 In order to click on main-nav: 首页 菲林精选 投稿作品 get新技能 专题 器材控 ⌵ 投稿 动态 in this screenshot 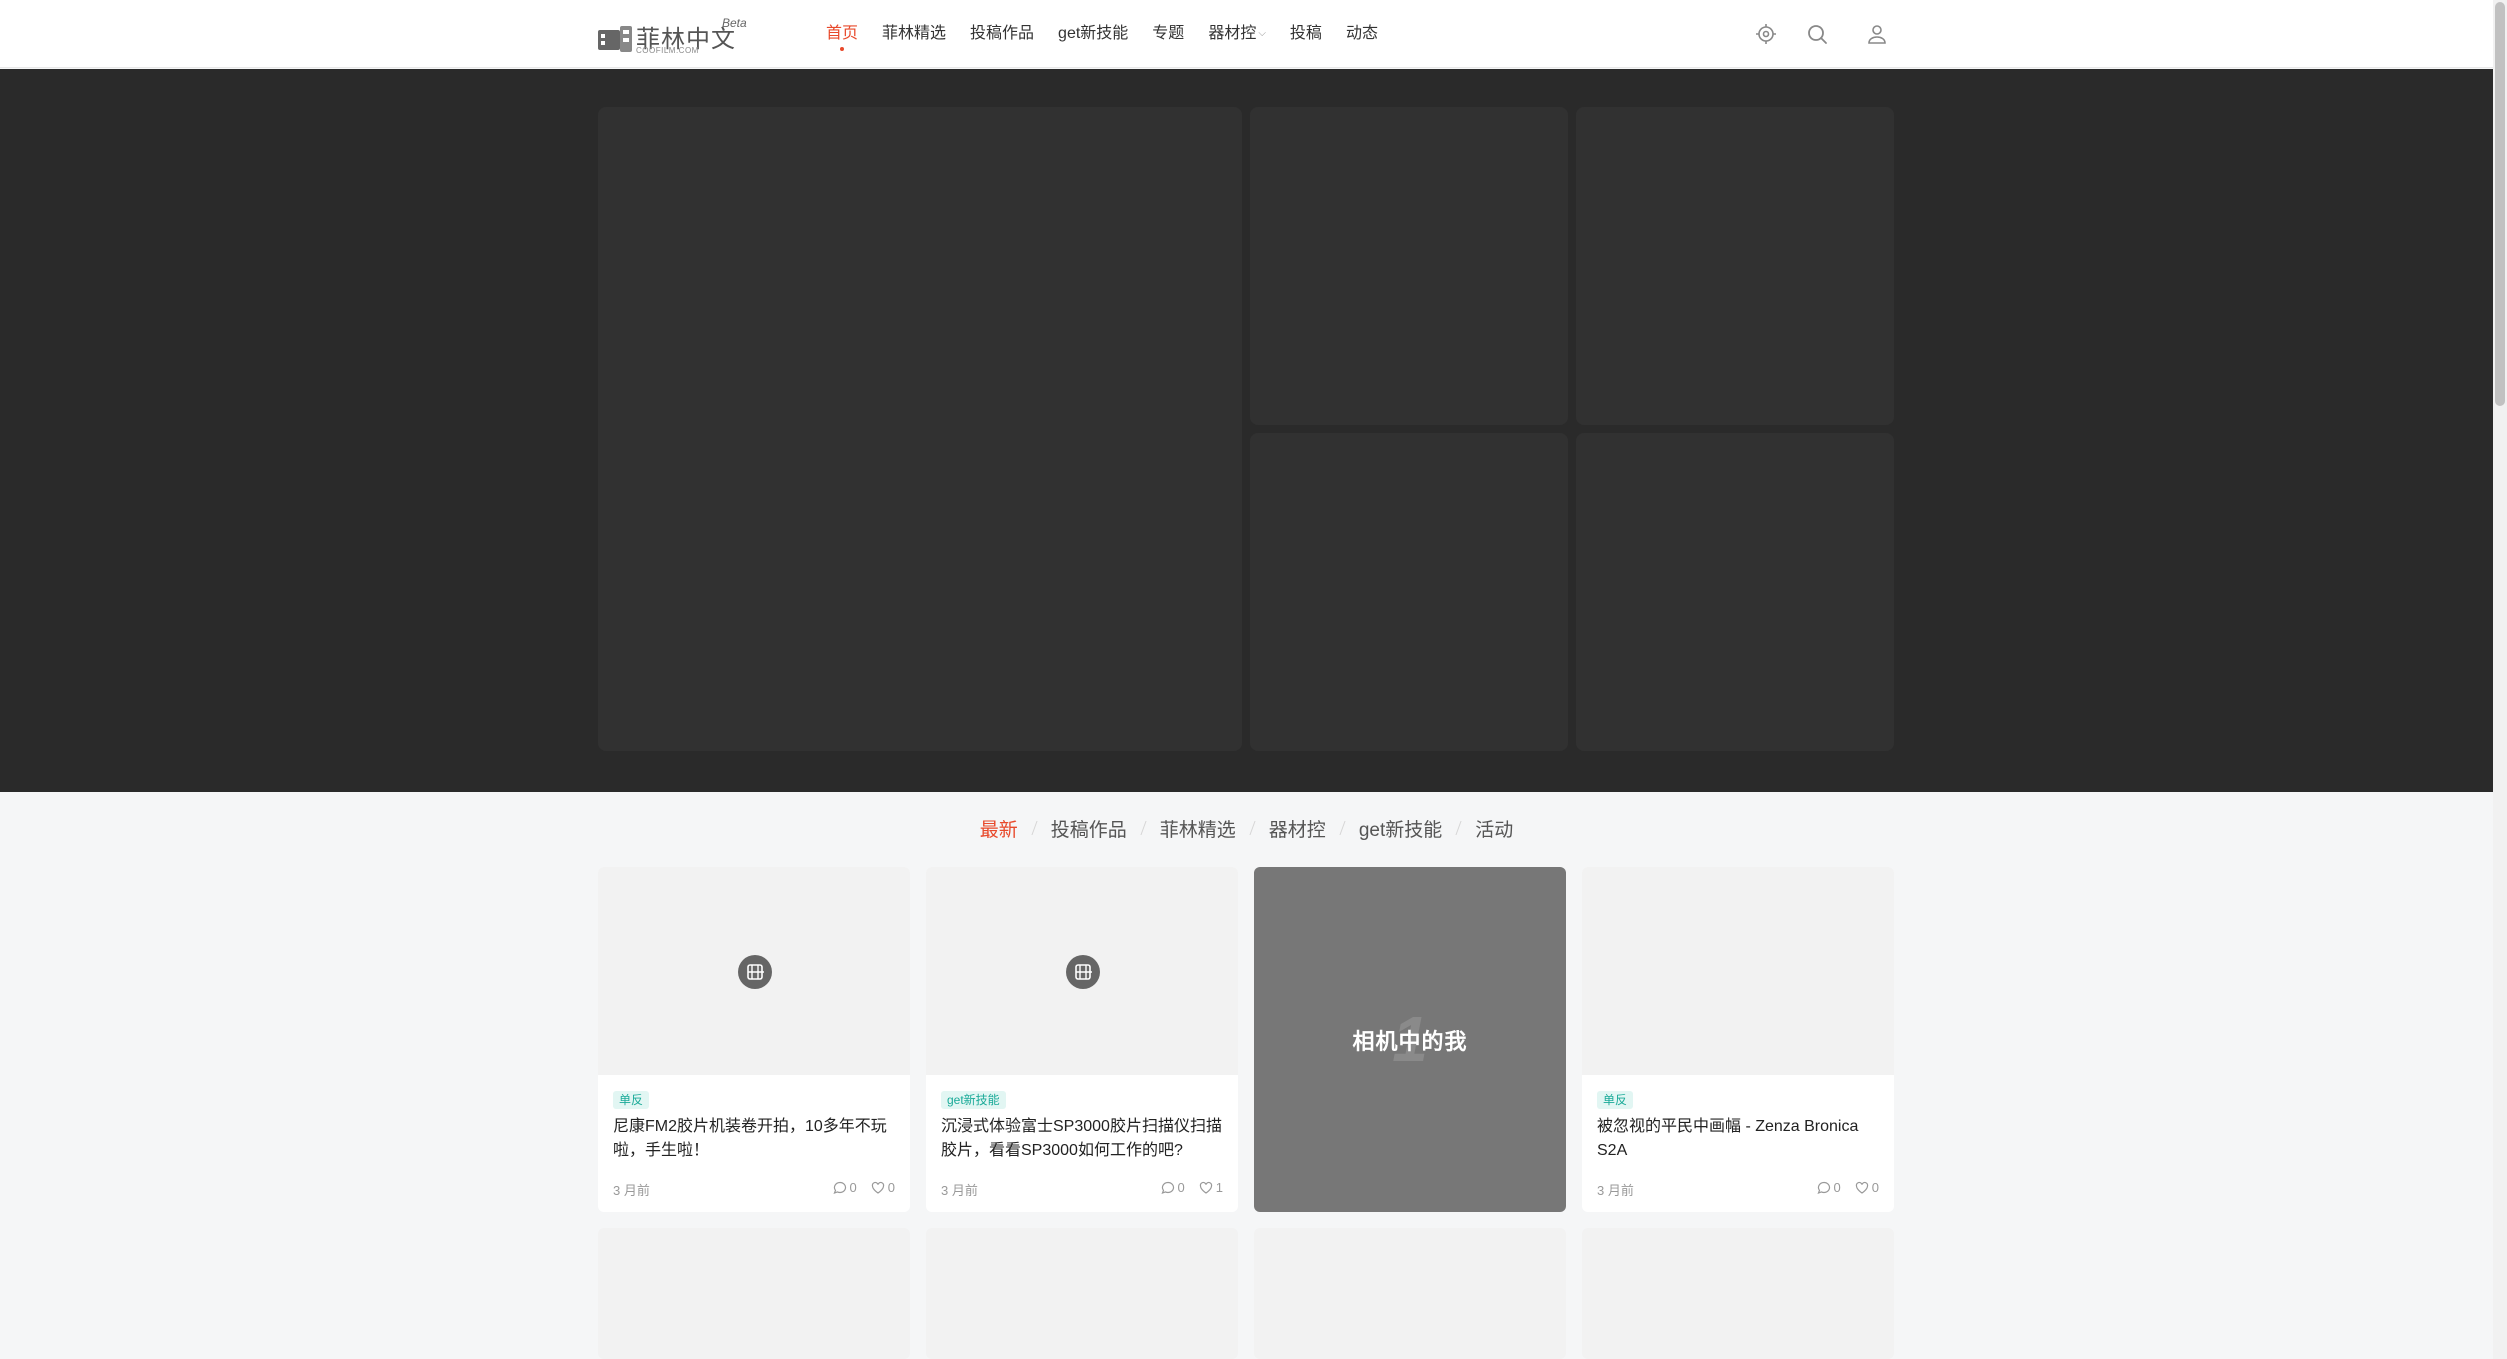, I will do `click(1114, 34)`.